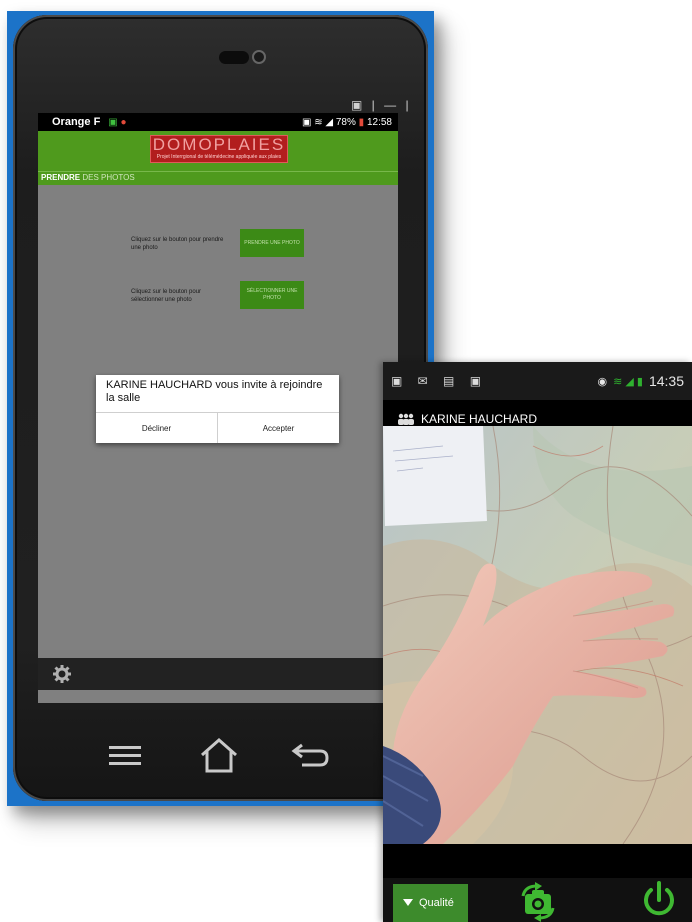 This screenshot has height=922, width=692. What do you see at coordinates (218, 122) in the screenshot?
I see `emulator-status-bar: Orange F ▣ ● ▣ ≋ ◢ 78% ▮ 12:58` at bounding box center [218, 122].